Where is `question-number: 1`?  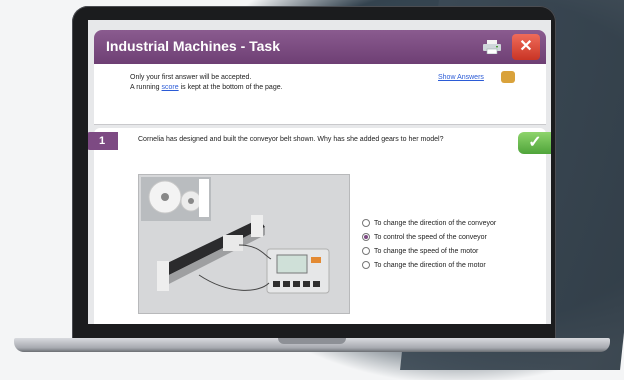
question-number: 1 is located at coordinates (103, 141).